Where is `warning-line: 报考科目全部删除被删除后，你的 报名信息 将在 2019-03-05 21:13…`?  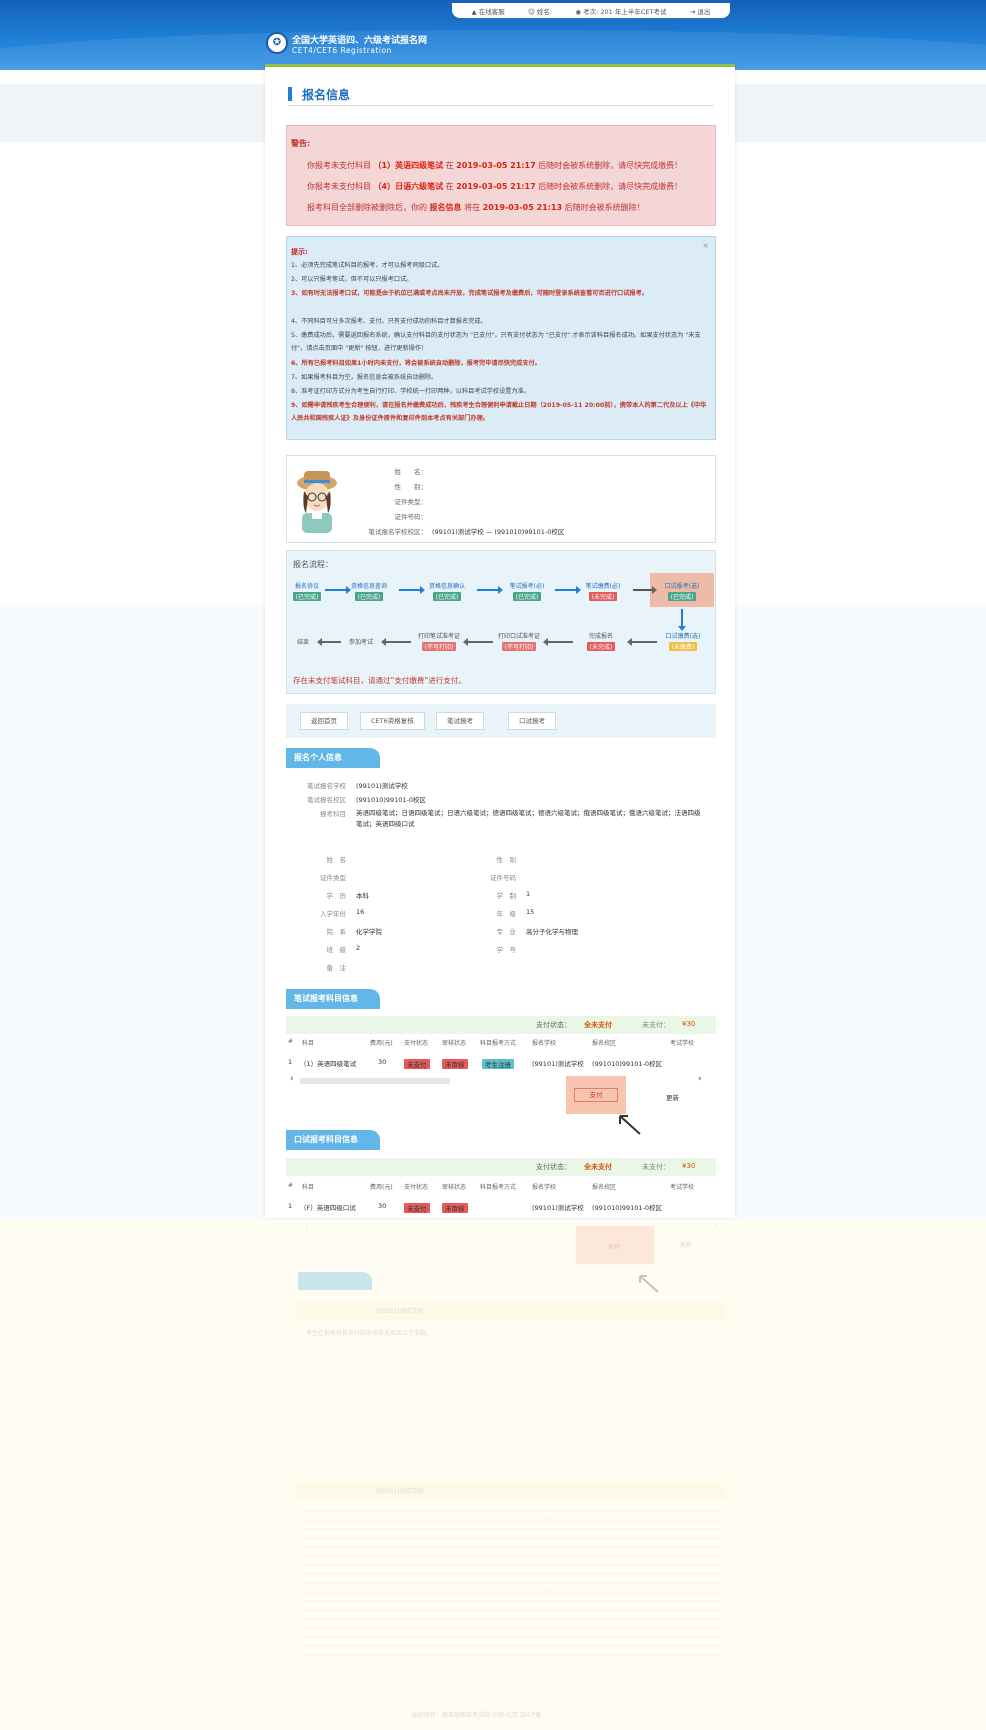
warning-line: 报考科目全部删除被删除后，你的 报名信息 将在 2019-03-05 21:13… is located at coordinates (476, 207).